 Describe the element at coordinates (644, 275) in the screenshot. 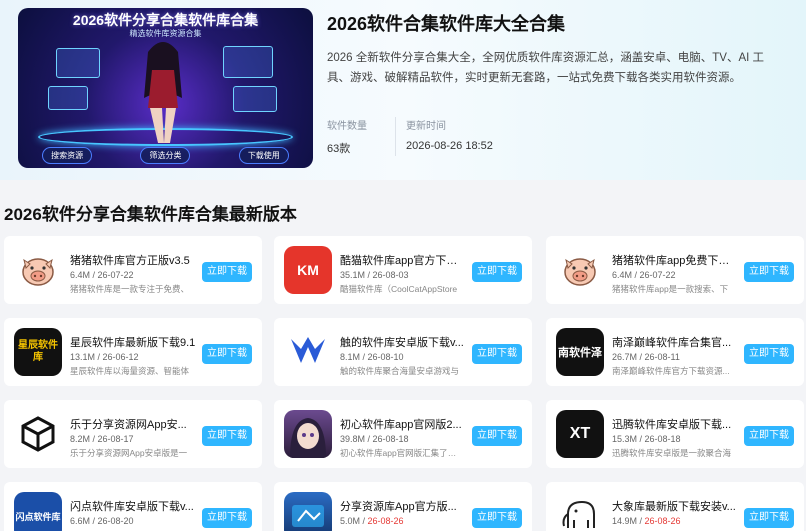

I see `app-meta: 6.4M / 26-07-22` at that location.